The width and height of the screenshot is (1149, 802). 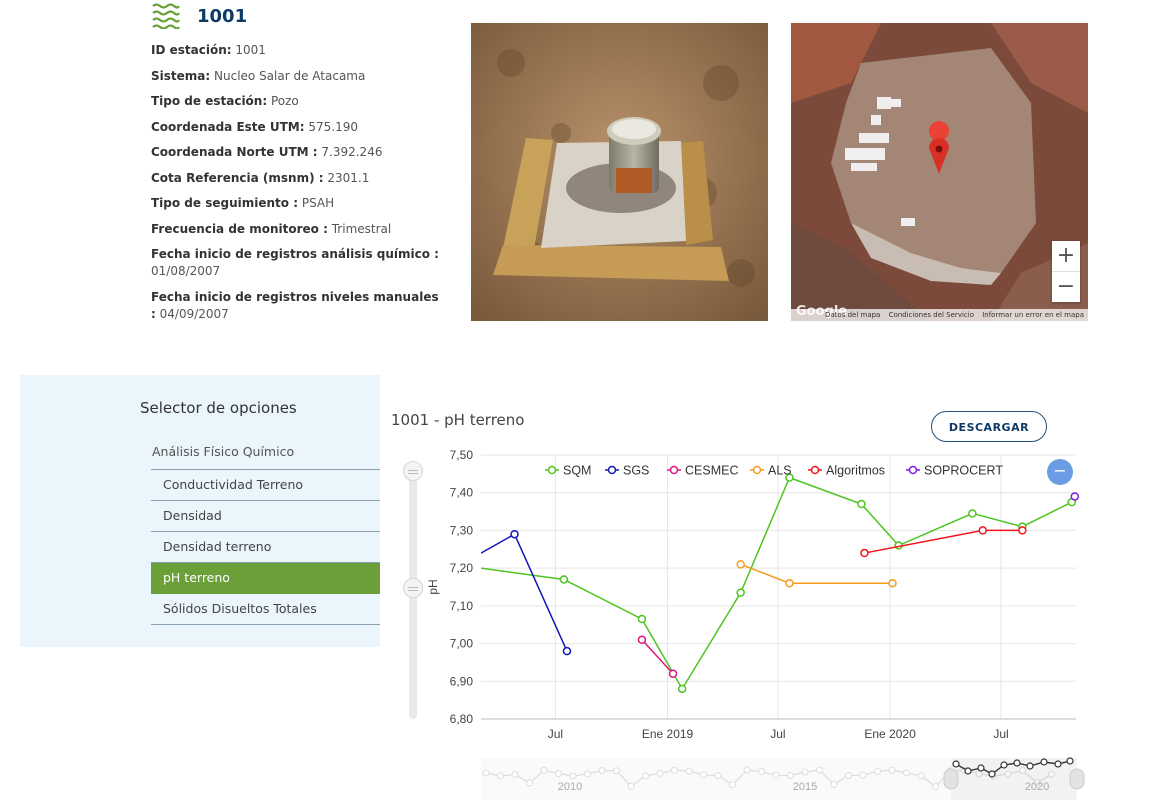 What do you see at coordinates (191, 50) in the screenshot?
I see `info-label: ID estación:` at bounding box center [191, 50].